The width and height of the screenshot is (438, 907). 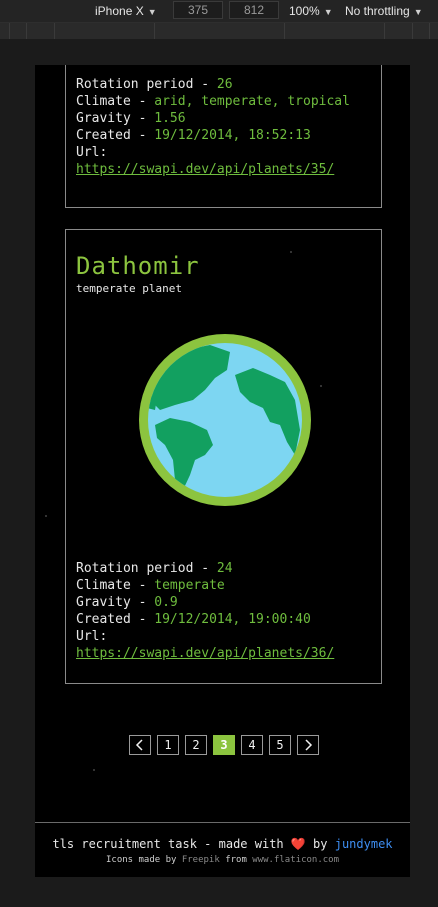 What do you see at coordinates (213, 118) in the screenshot?
I see `gravity-row: Gravity - 1.56` at bounding box center [213, 118].